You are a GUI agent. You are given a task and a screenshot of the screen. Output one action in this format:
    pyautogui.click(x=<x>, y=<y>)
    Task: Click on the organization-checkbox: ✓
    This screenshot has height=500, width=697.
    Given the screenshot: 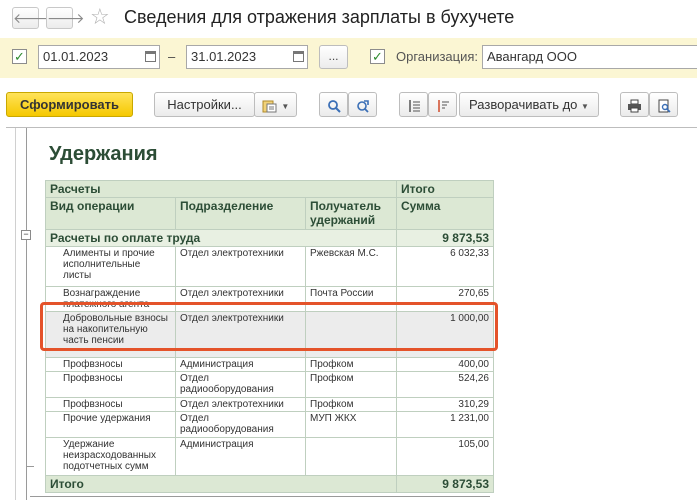 What is the action you would take?
    pyautogui.click(x=377, y=56)
    